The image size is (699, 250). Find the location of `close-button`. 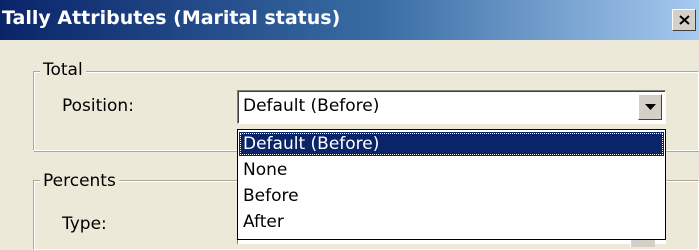

close-button is located at coordinates (684, 20).